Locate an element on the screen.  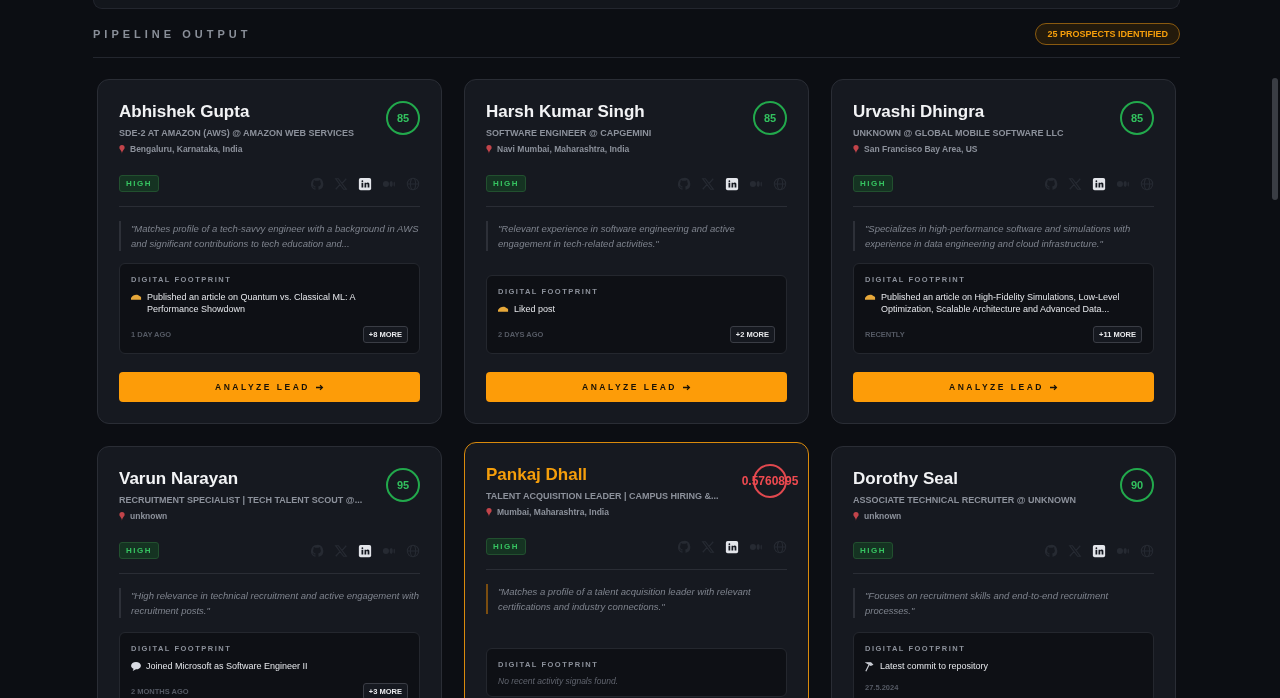
prospect-title: SOFTWARE ENGINEER @ CAPGEMINI is located at coordinates (569, 133).